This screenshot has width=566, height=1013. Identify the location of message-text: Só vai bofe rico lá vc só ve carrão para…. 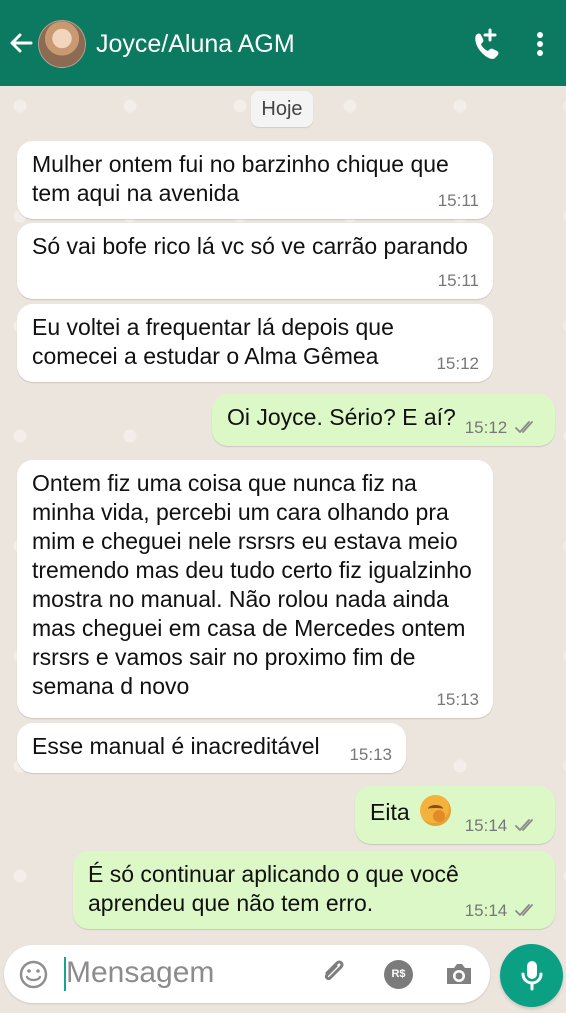
(250, 246).